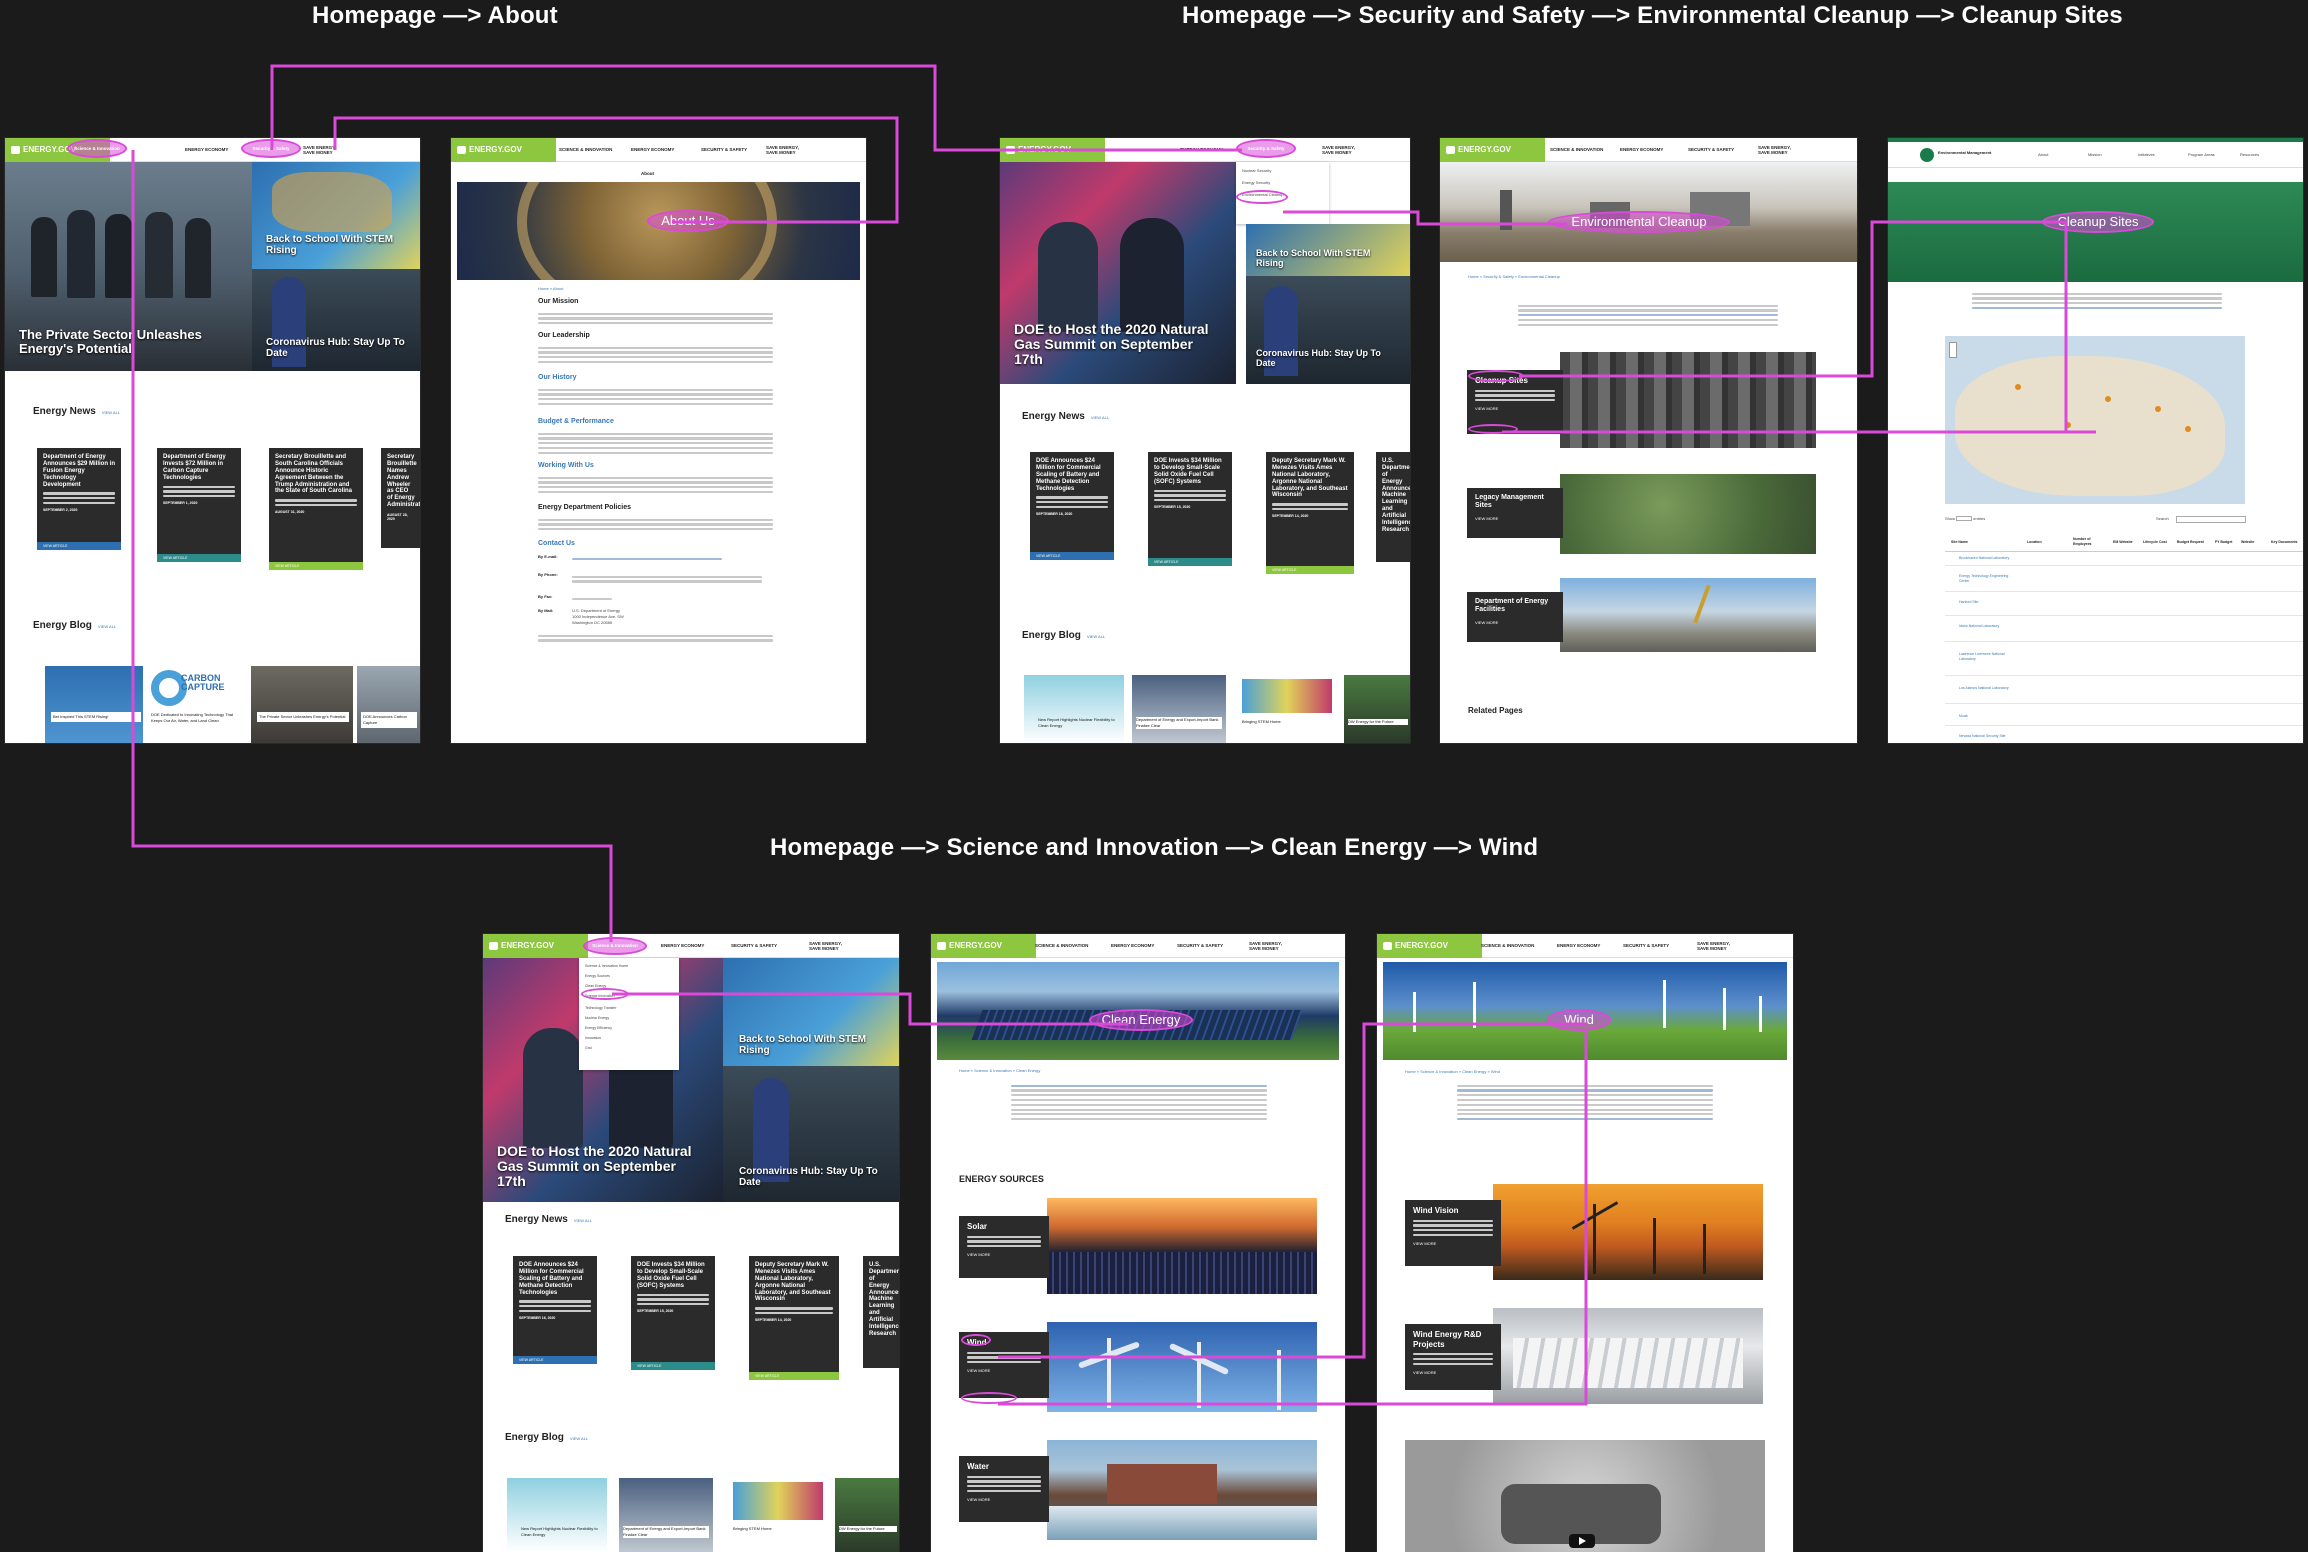  Describe the element at coordinates (2095, 420) in the screenshot. I see `sites-map` at that location.